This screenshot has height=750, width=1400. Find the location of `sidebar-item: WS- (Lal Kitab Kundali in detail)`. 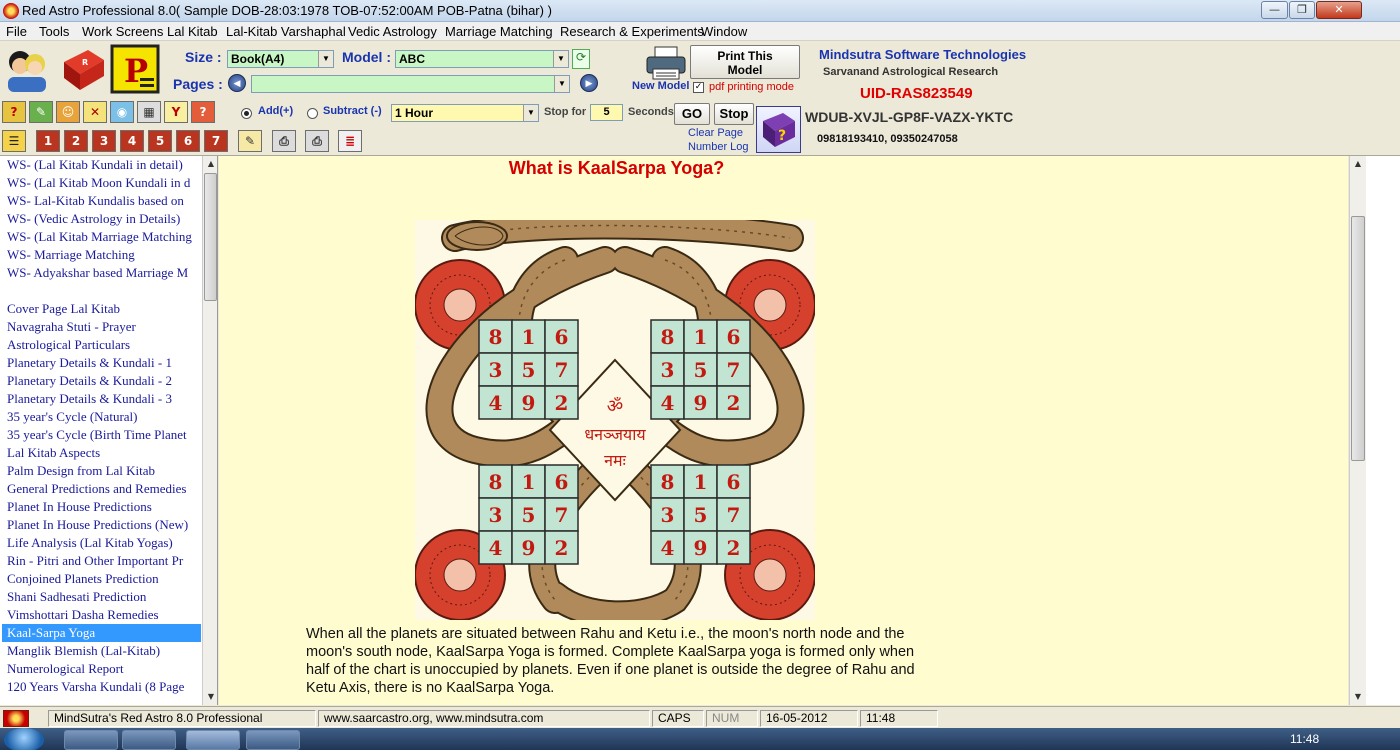

sidebar-item: WS- (Lal Kitab Kundali in detail) is located at coordinates (101, 165).